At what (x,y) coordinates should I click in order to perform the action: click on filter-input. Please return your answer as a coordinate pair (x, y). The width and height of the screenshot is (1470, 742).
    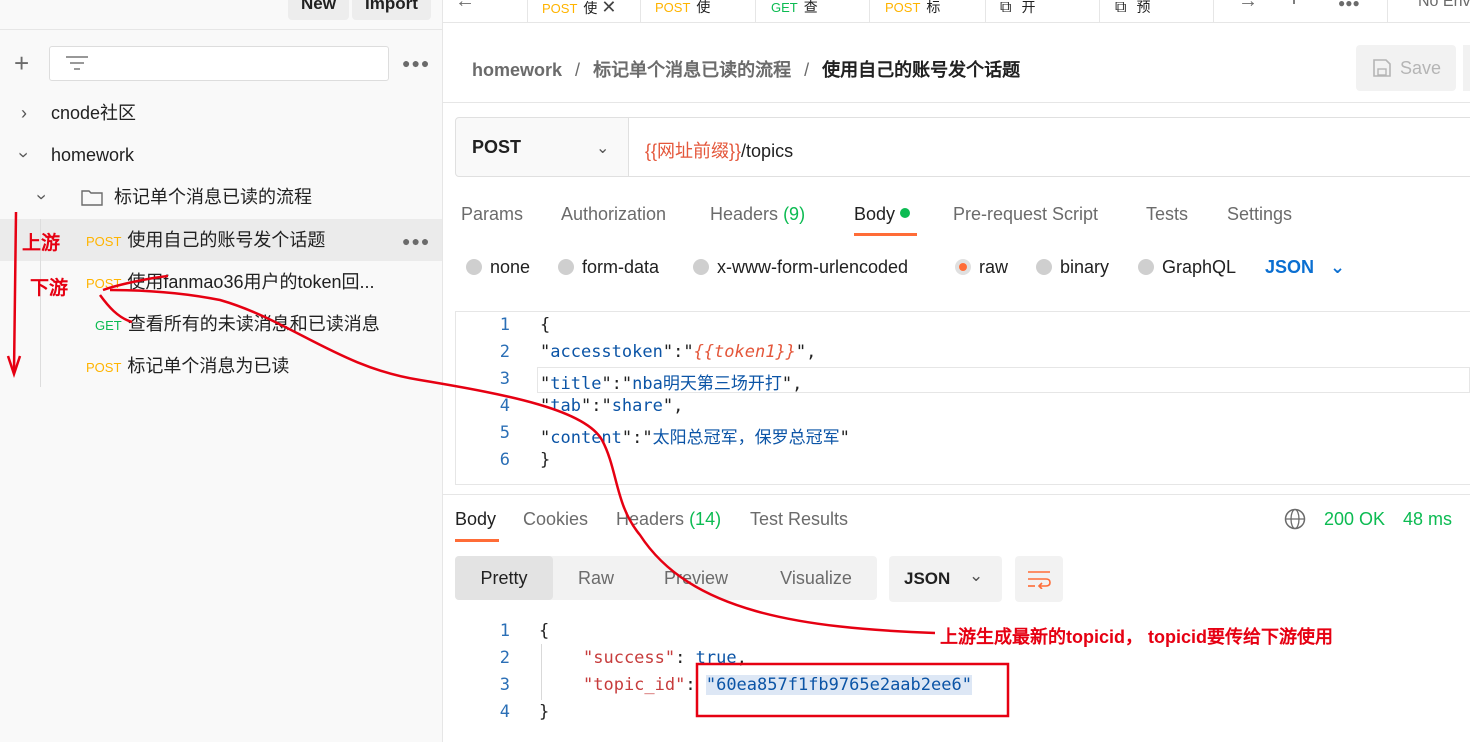
    Looking at the image, I should click on (219, 63).